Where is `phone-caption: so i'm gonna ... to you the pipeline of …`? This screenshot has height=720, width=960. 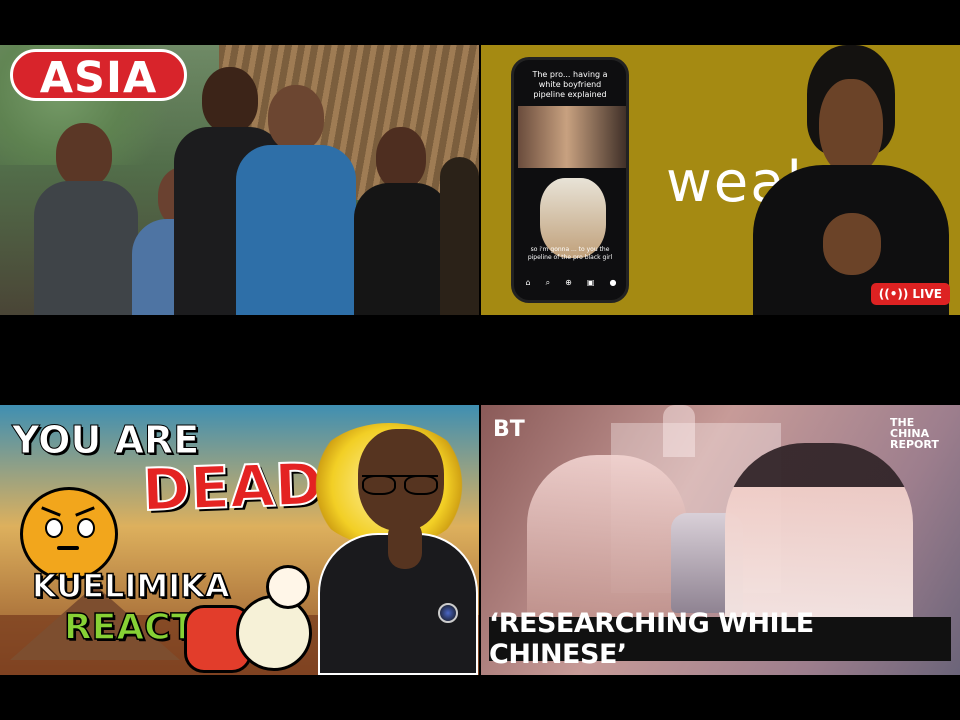 phone-caption: so i'm gonna ... to you the pipeline of … is located at coordinates (570, 253).